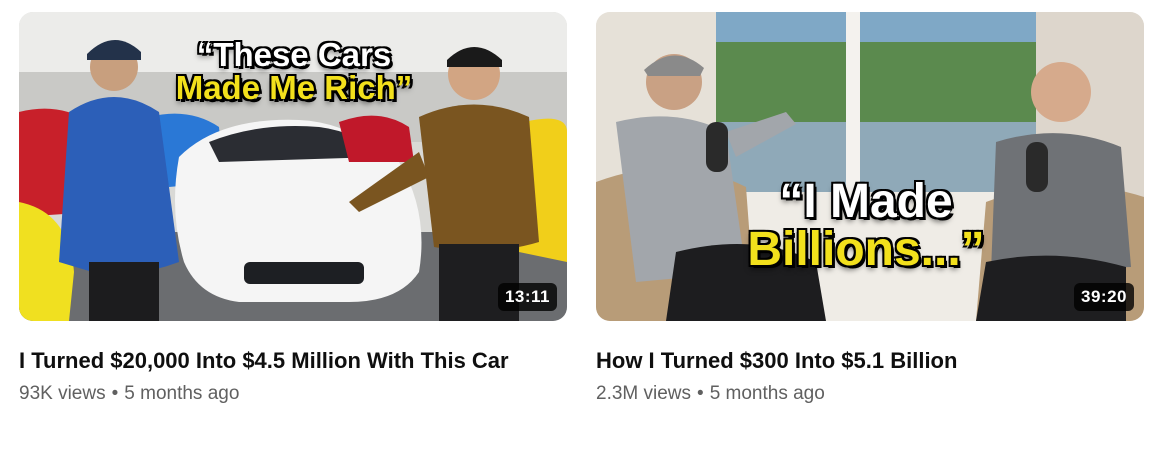 The width and height of the screenshot is (1162, 460). What do you see at coordinates (62, 393) in the screenshot?
I see `view-count: 93K views` at bounding box center [62, 393].